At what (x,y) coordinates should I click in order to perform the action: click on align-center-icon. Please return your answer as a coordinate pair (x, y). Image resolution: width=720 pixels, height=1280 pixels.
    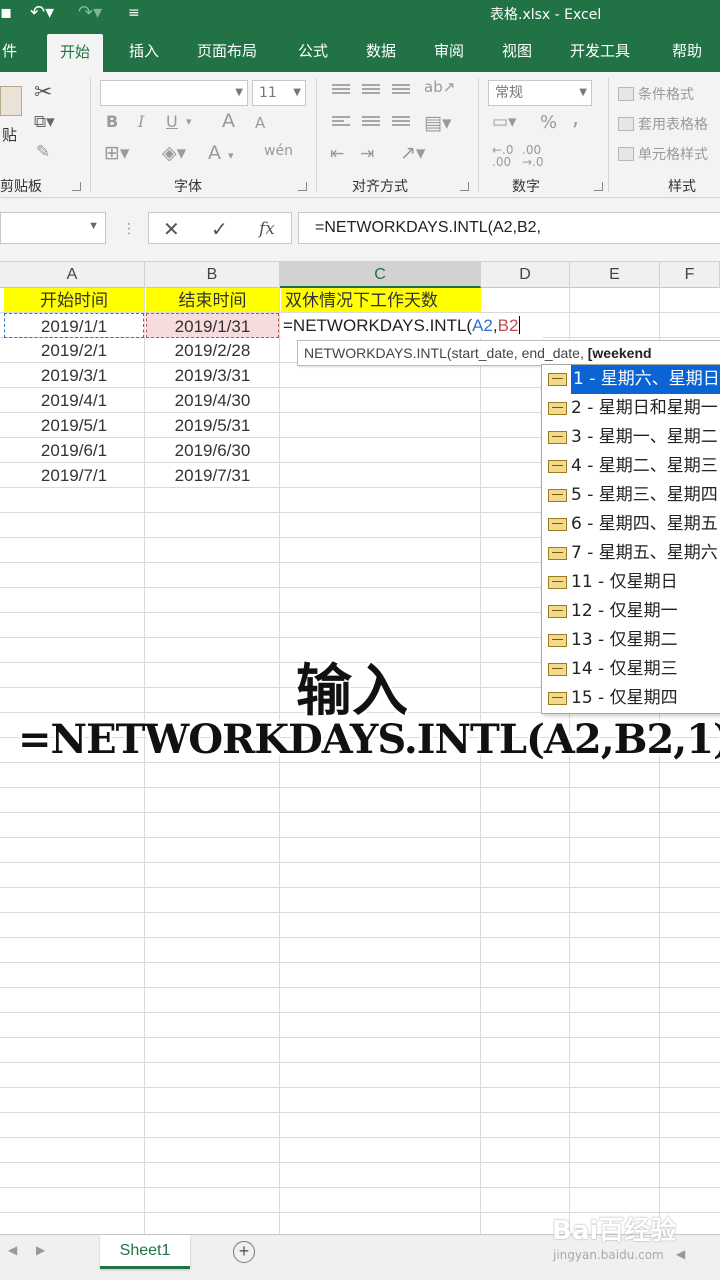
    Looking at the image, I should click on (371, 123).